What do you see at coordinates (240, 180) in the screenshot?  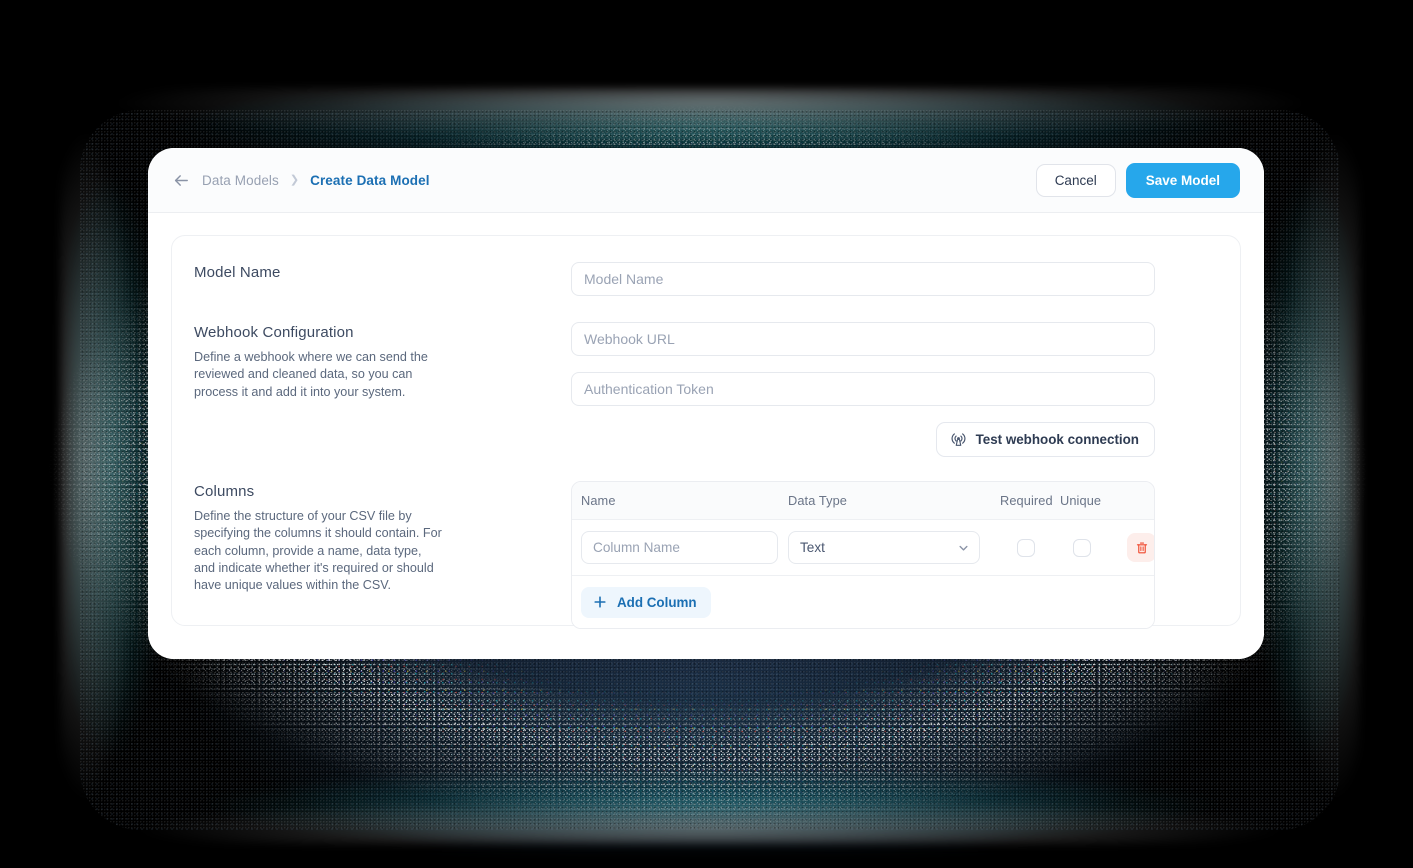 I see `breadcrumb-item-data-models: Data Models` at bounding box center [240, 180].